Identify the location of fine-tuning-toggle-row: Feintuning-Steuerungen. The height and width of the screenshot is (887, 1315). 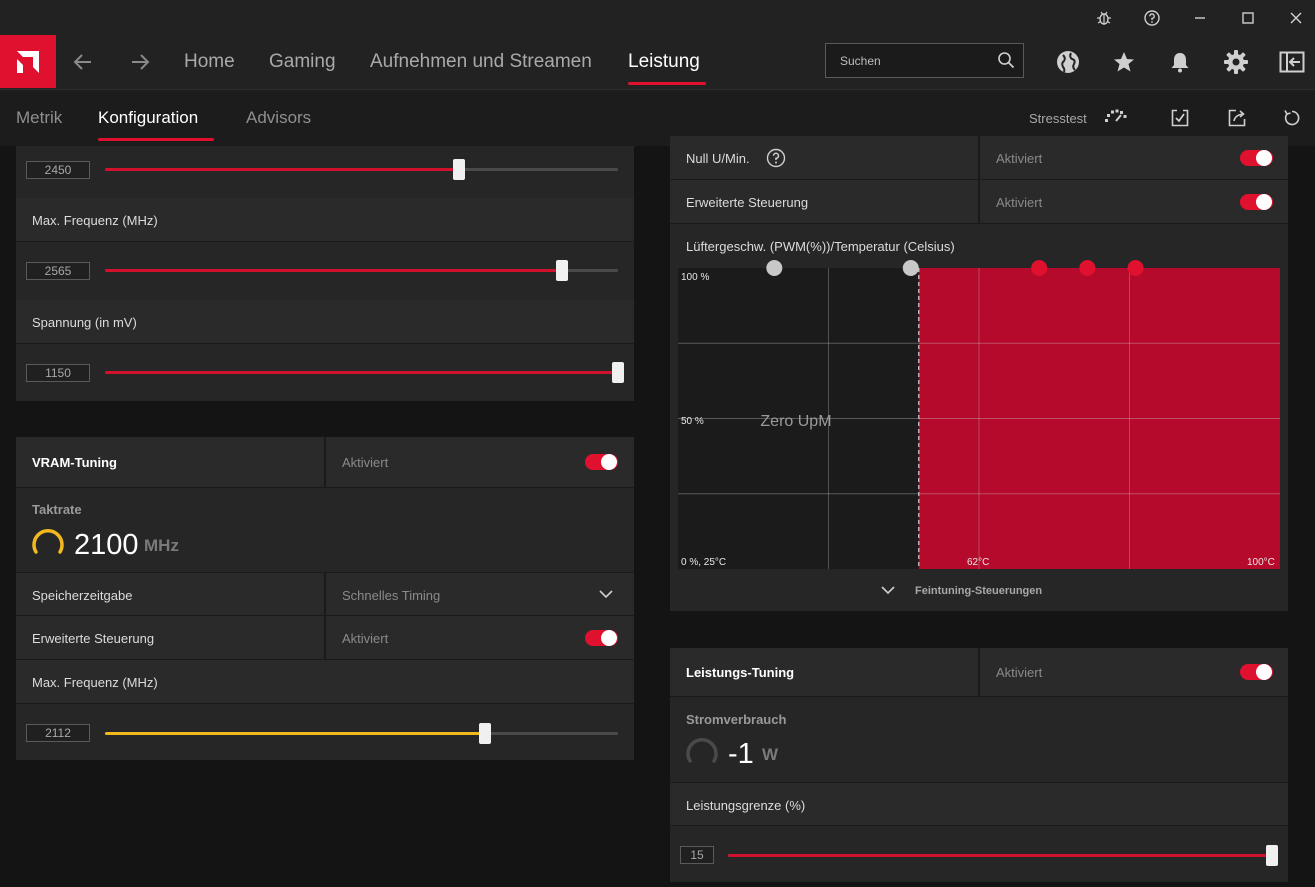
(979, 590).